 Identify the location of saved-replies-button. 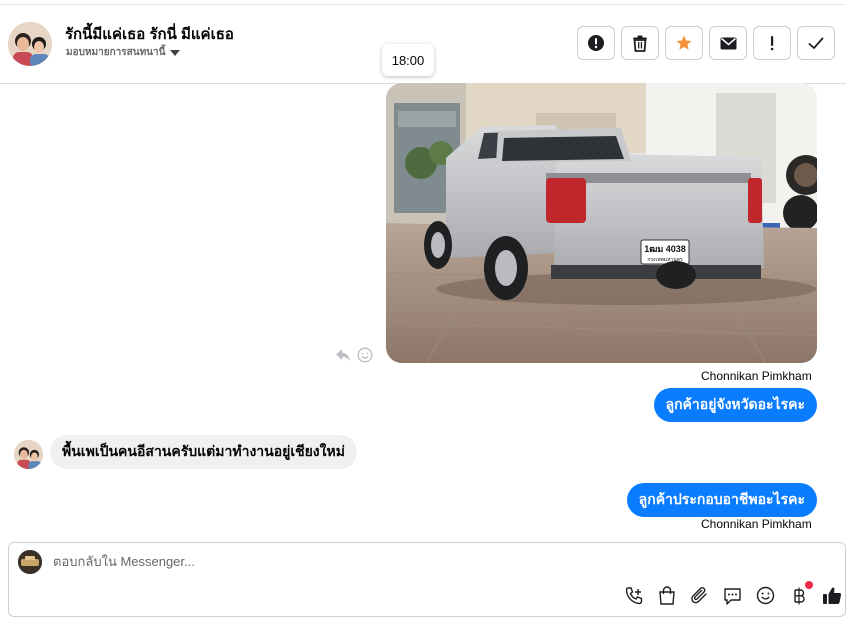
(732, 595).